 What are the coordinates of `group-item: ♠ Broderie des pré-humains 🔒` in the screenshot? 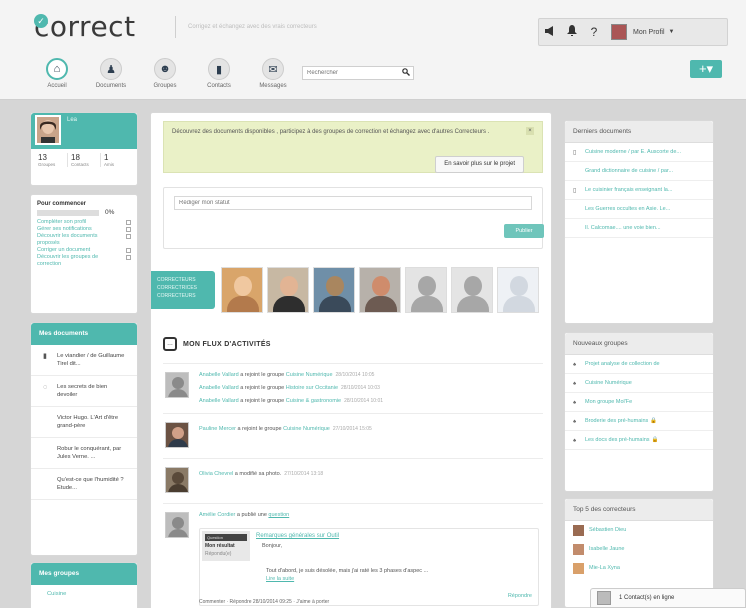 It's located at (639, 421).